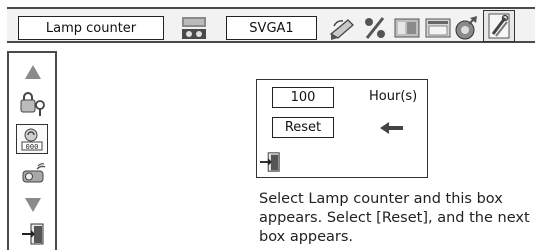 Image resolution: width=535 pixels, height=250 pixels. What do you see at coordinates (467, 28) in the screenshot?
I see `settings-icon` at bounding box center [467, 28].